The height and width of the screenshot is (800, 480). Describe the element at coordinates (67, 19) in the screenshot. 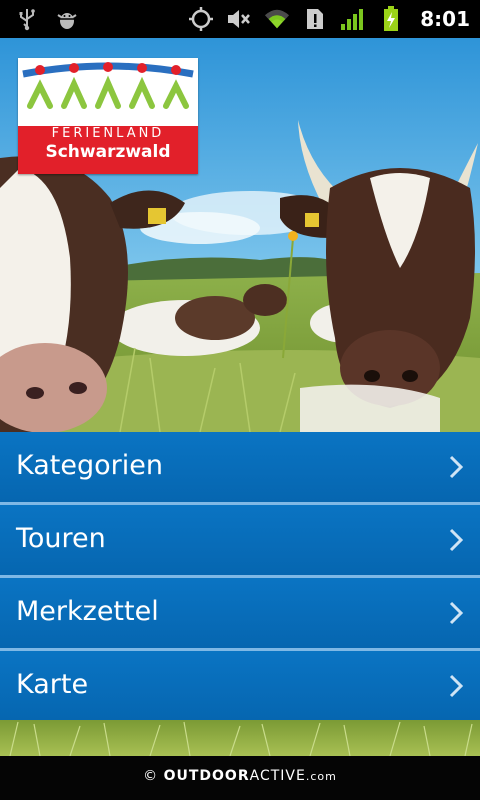

I see `android-debug-icon` at that location.